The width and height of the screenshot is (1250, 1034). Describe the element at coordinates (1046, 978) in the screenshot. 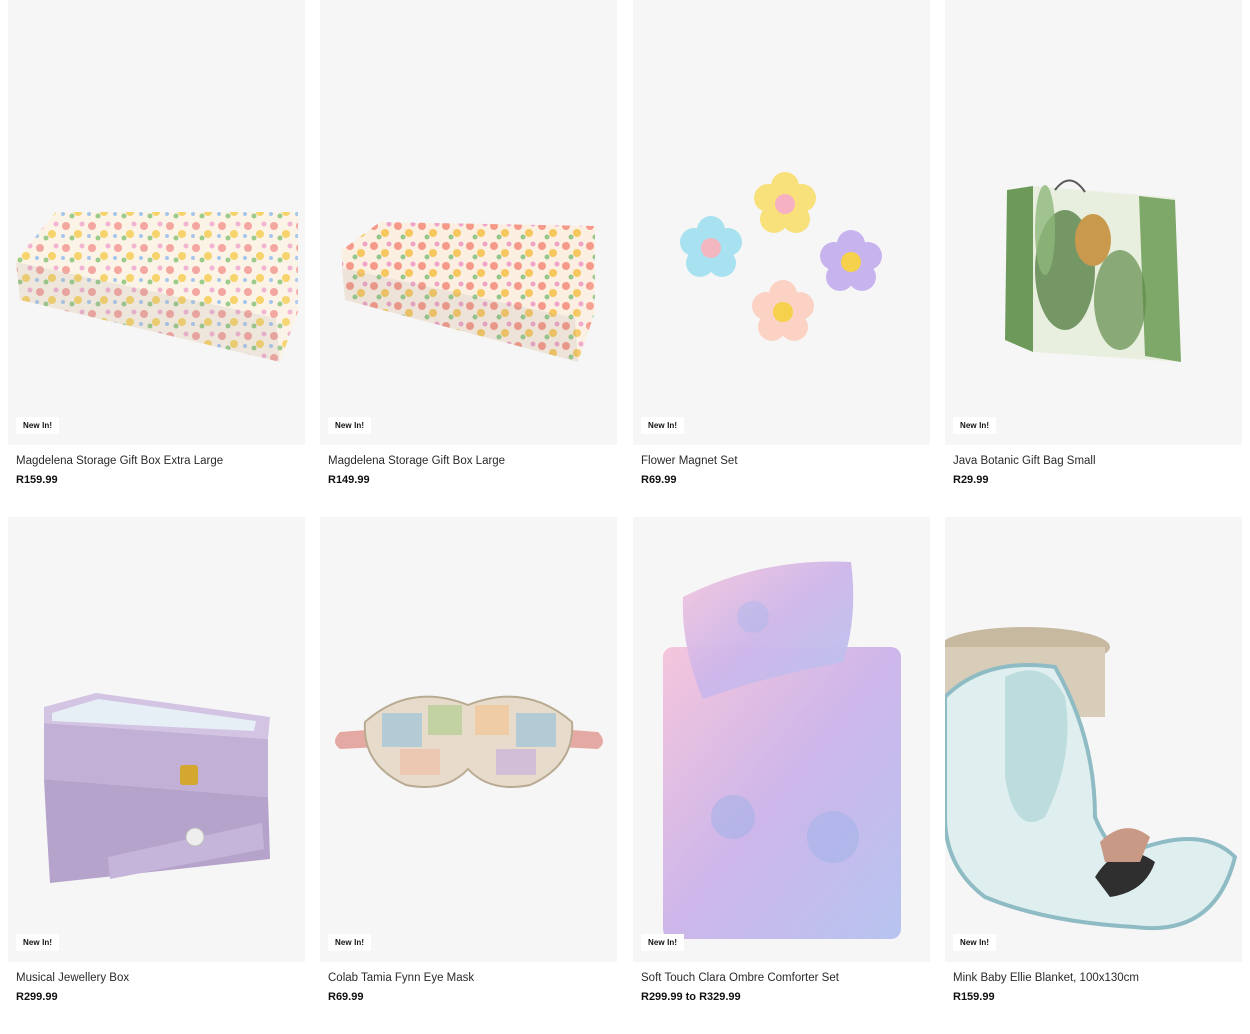

I see `product-name: Mink Baby Ellie Blanket, 100x130cm` at that location.